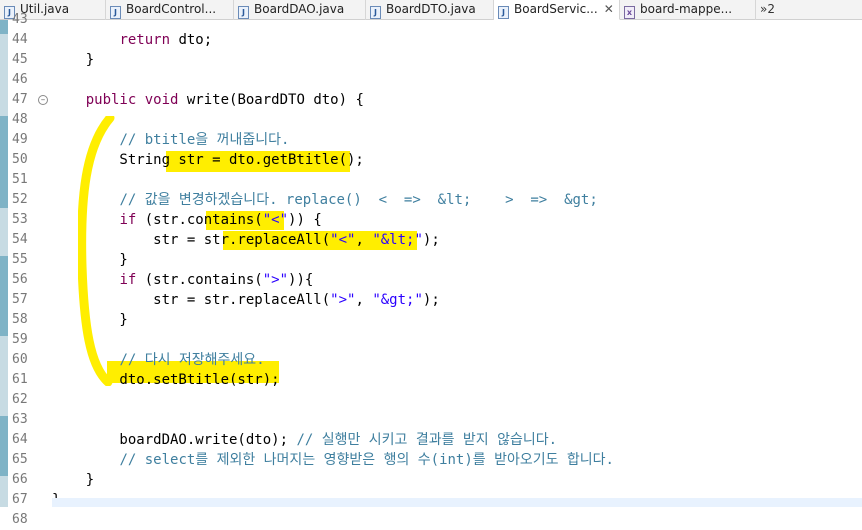 The image size is (862, 530). Describe the element at coordinates (431, 400) in the screenshot. I see `code-line: 62` at that location.